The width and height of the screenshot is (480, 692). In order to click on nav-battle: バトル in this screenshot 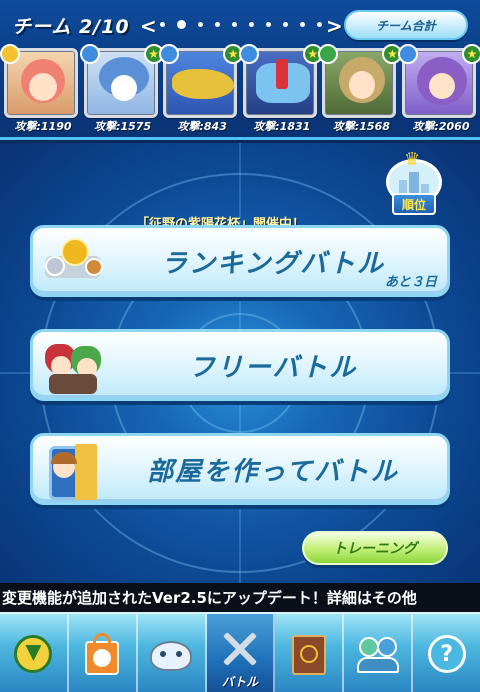, I will do `click(241, 653)`.